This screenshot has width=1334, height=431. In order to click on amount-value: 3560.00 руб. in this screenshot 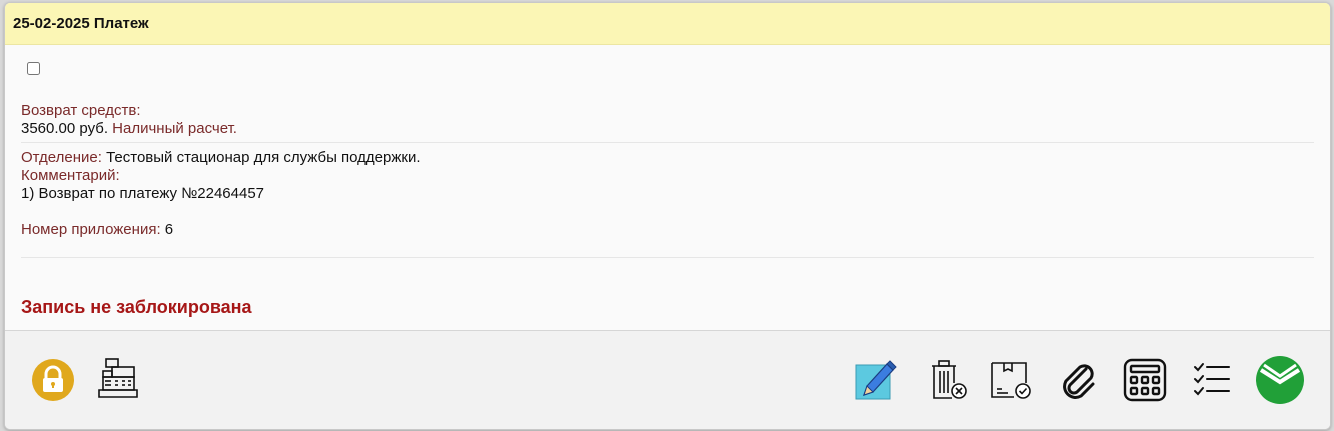, I will do `click(64, 128)`.